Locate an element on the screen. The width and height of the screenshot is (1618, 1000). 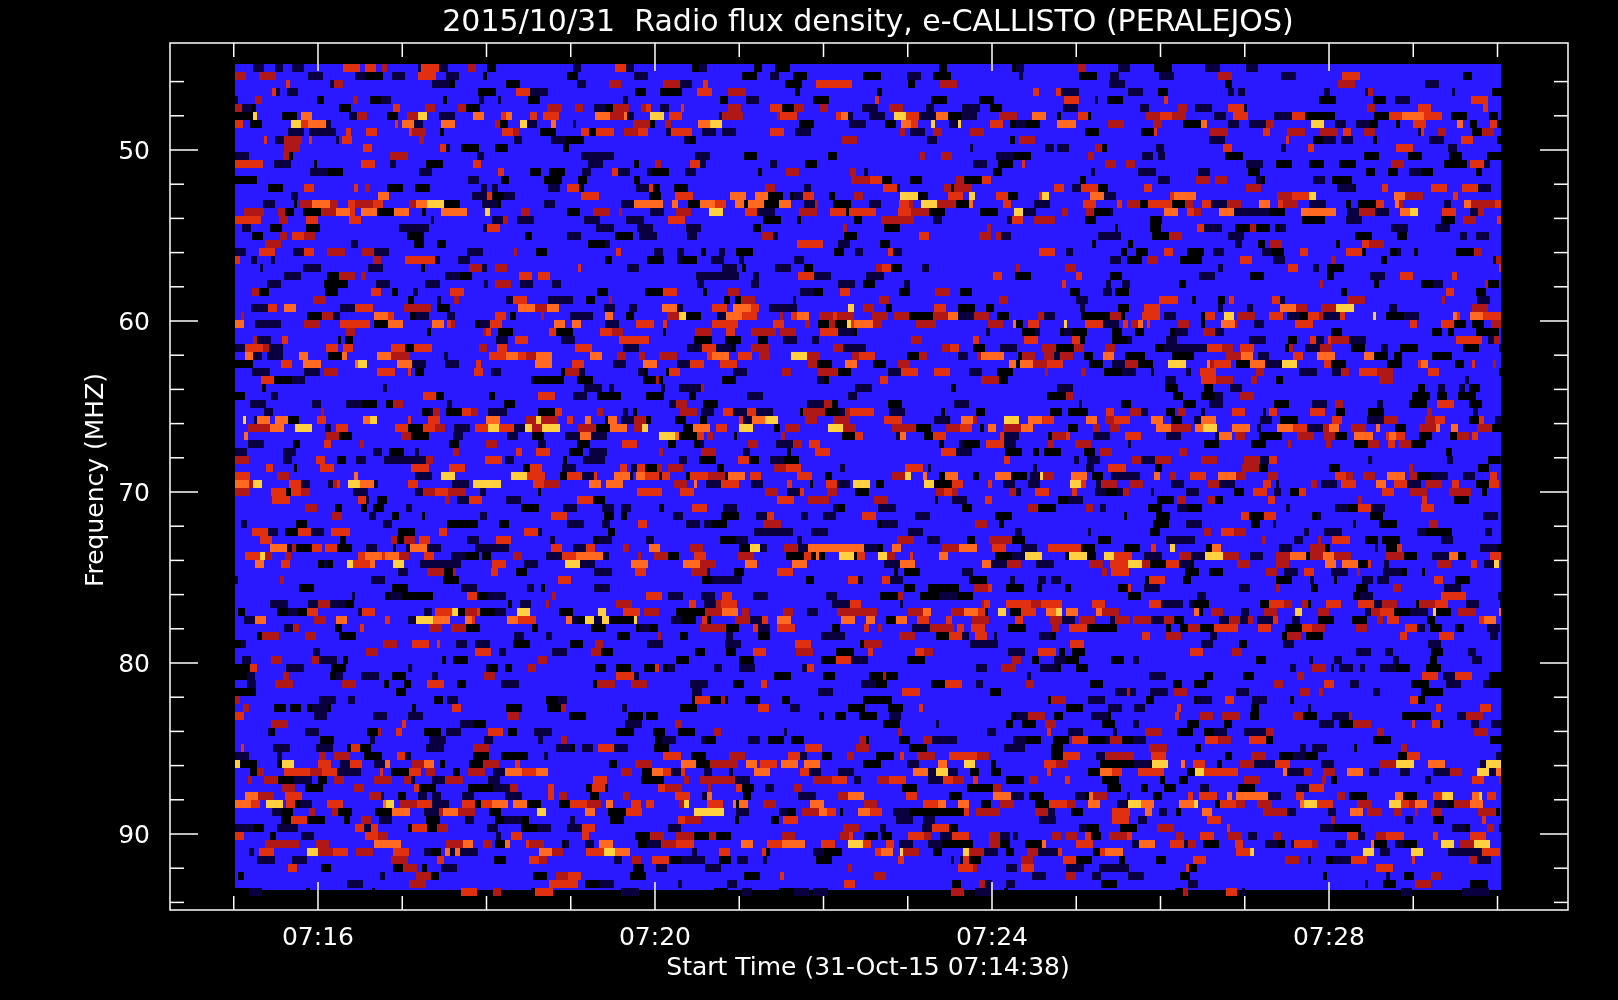
tick-label: 07:16 is located at coordinates (318, 936).